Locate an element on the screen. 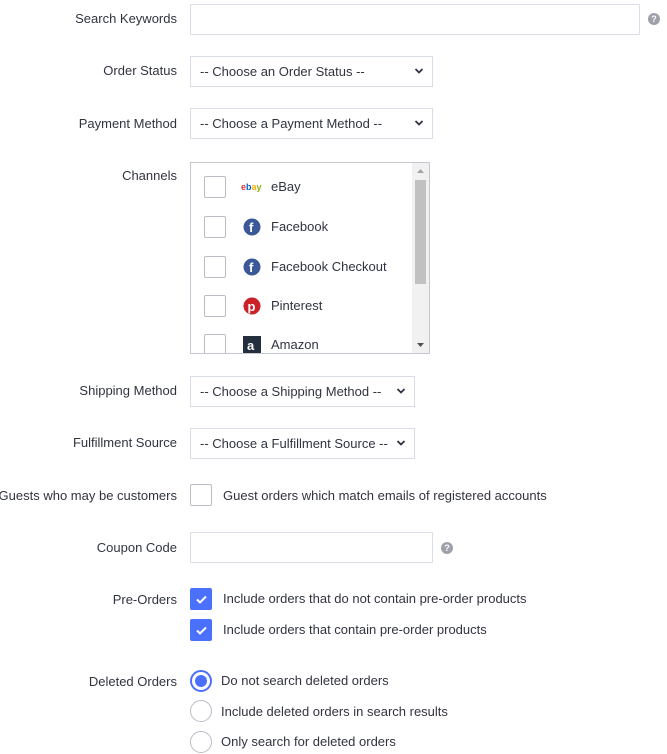 The width and height of the screenshot is (667, 754). svg-text: a is located at coordinates (251, 345).